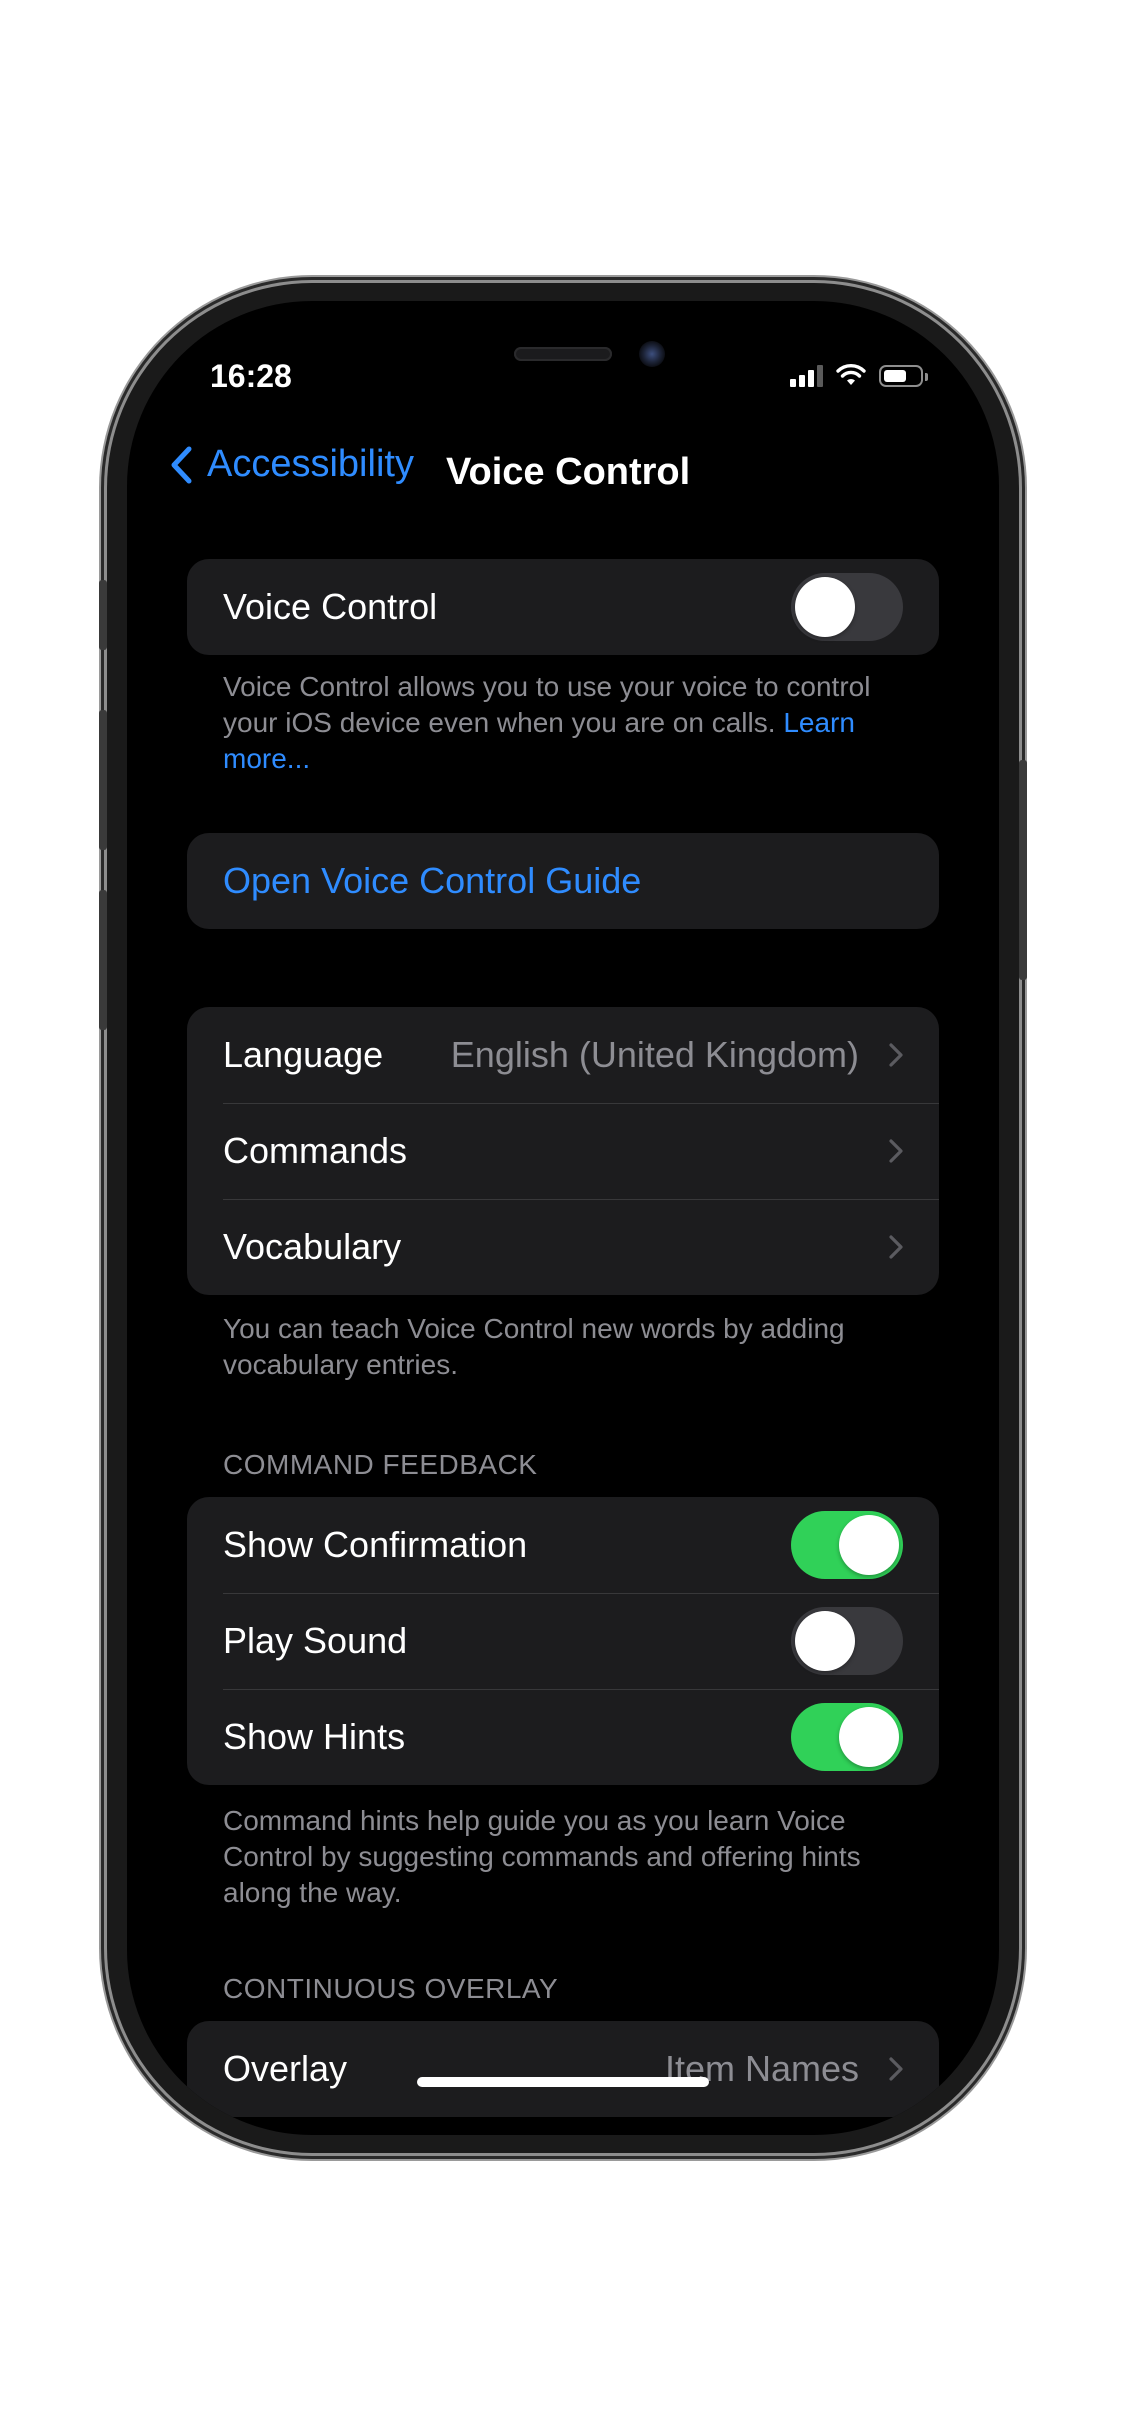 Image resolution: width=1125 pixels, height=2436 pixels. What do you see at coordinates (103, 780) in the screenshot?
I see `volume-up-button` at bounding box center [103, 780].